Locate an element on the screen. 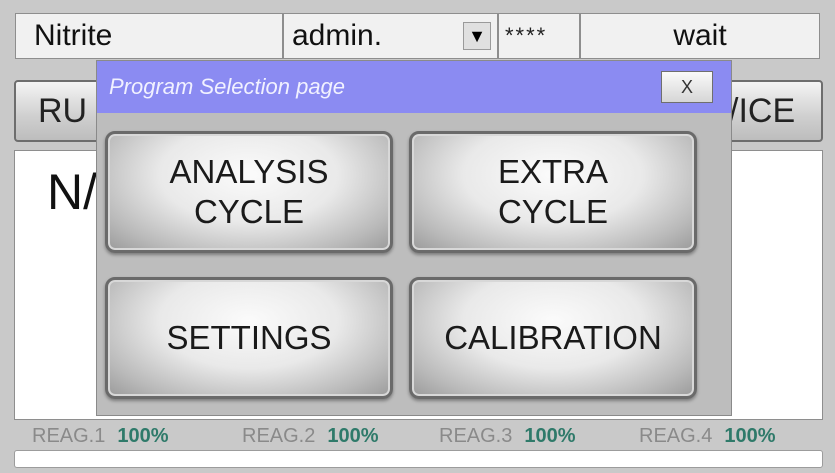 The height and width of the screenshot is (473, 835). close-icon: X is located at coordinates (686, 86).